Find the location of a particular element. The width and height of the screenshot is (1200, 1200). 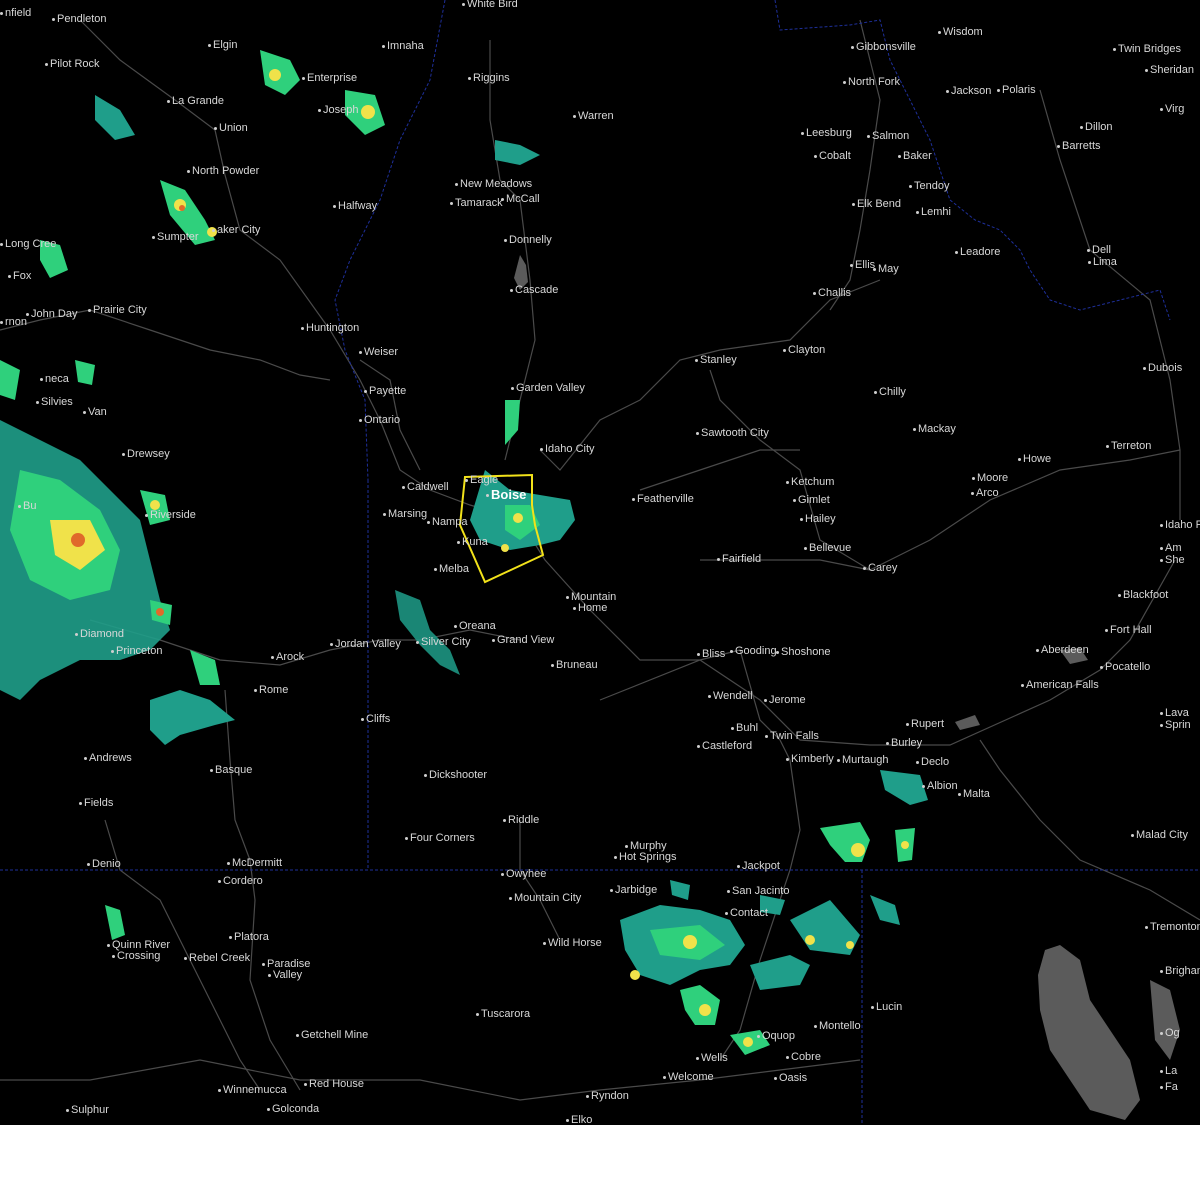

city-label-clayton: Clayton is located at coordinates (804, 350).